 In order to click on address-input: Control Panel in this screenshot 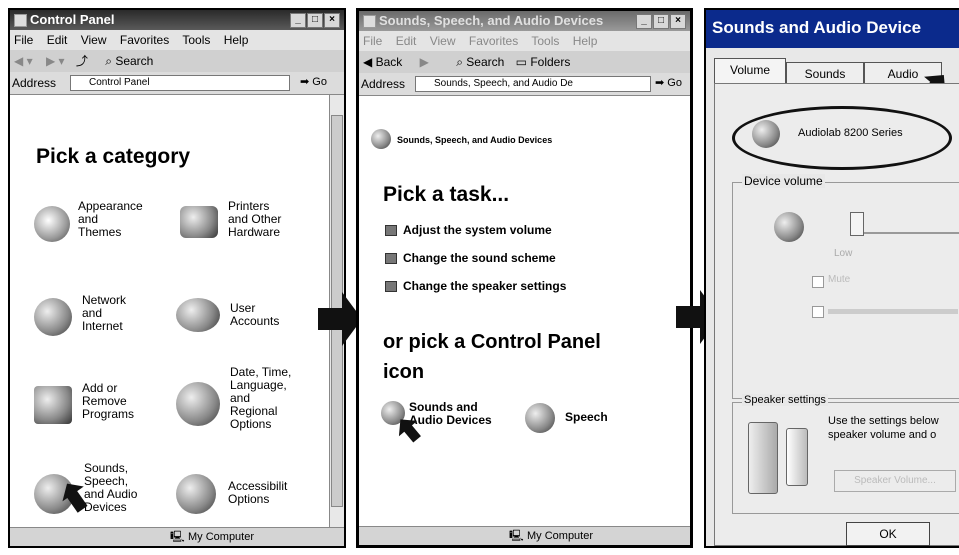, I will do `click(180, 83)`.